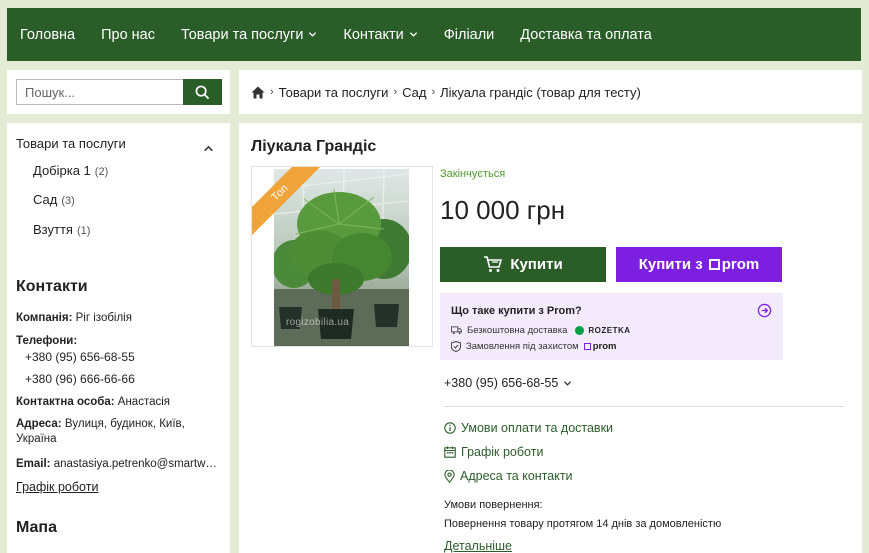  Describe the element at coordinates (536, 264) in the screenshot. I see `buy-label: Купити` at that location.